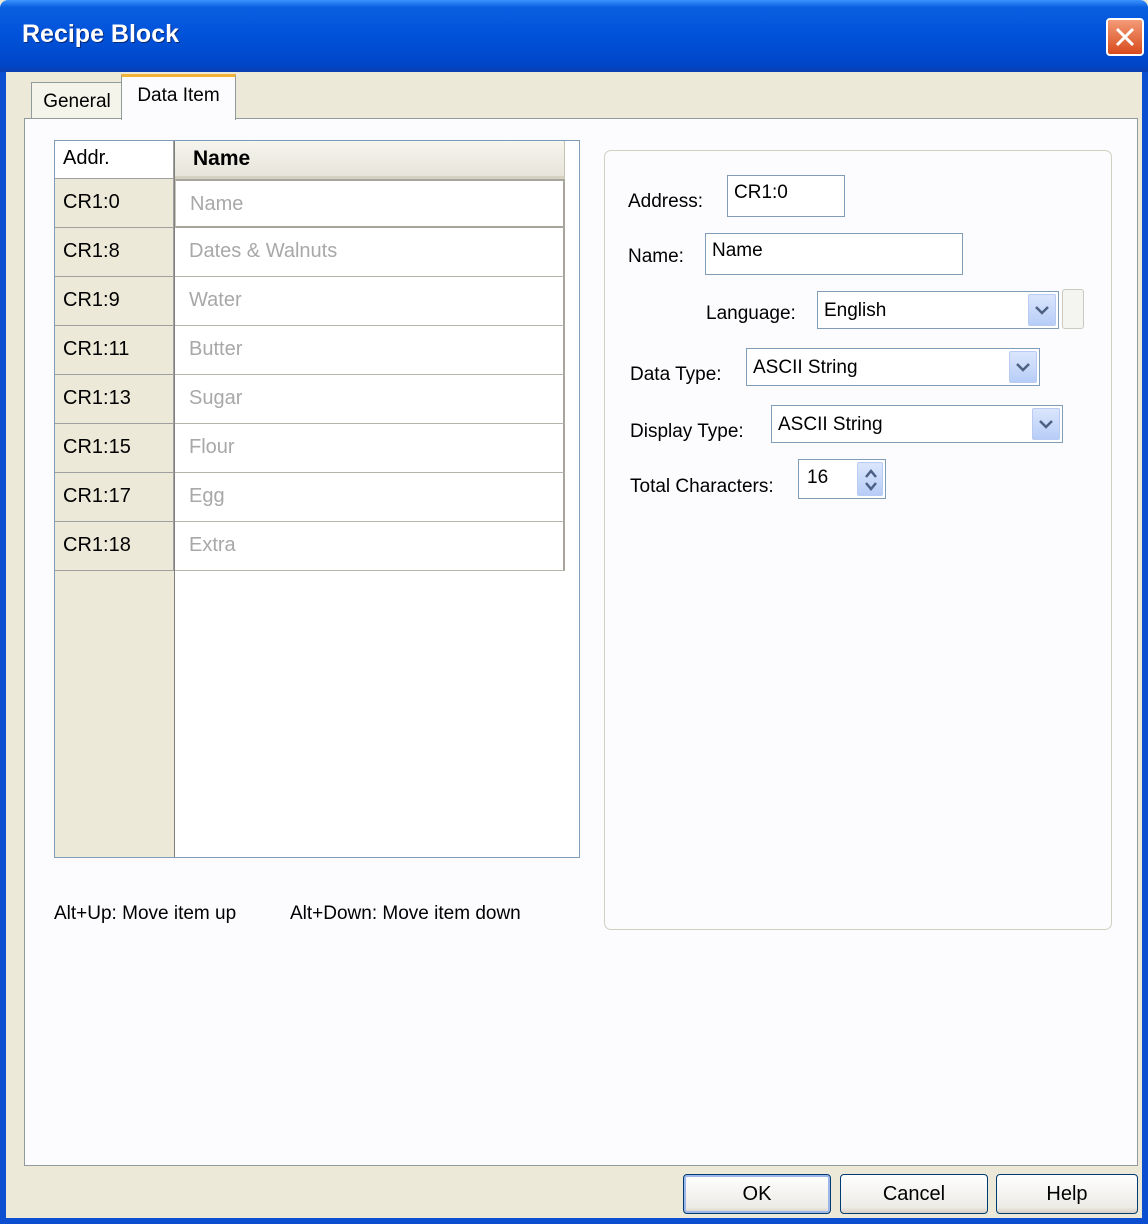 The height and width of the screenshot is (1224, 1148). Describe the element at coordinates (370, 301) in the screenshot. I see `row-name-cell: Water` at that location.